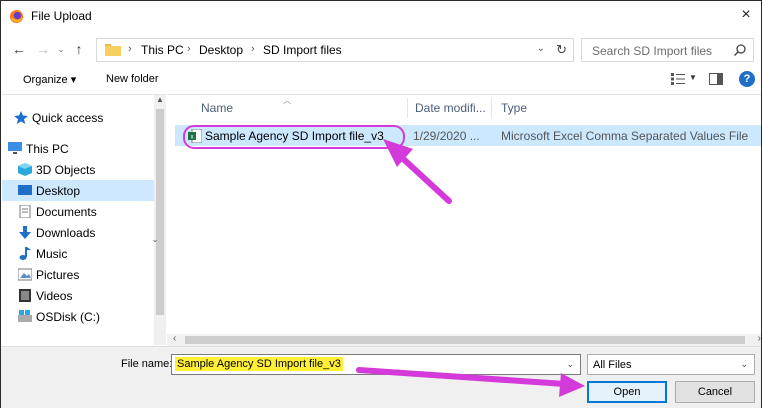 This screenshot has height=408, width=762. Describe the element at coordinates (514, 108) in the screenshot. I see `column-header-type: Type` at that location.